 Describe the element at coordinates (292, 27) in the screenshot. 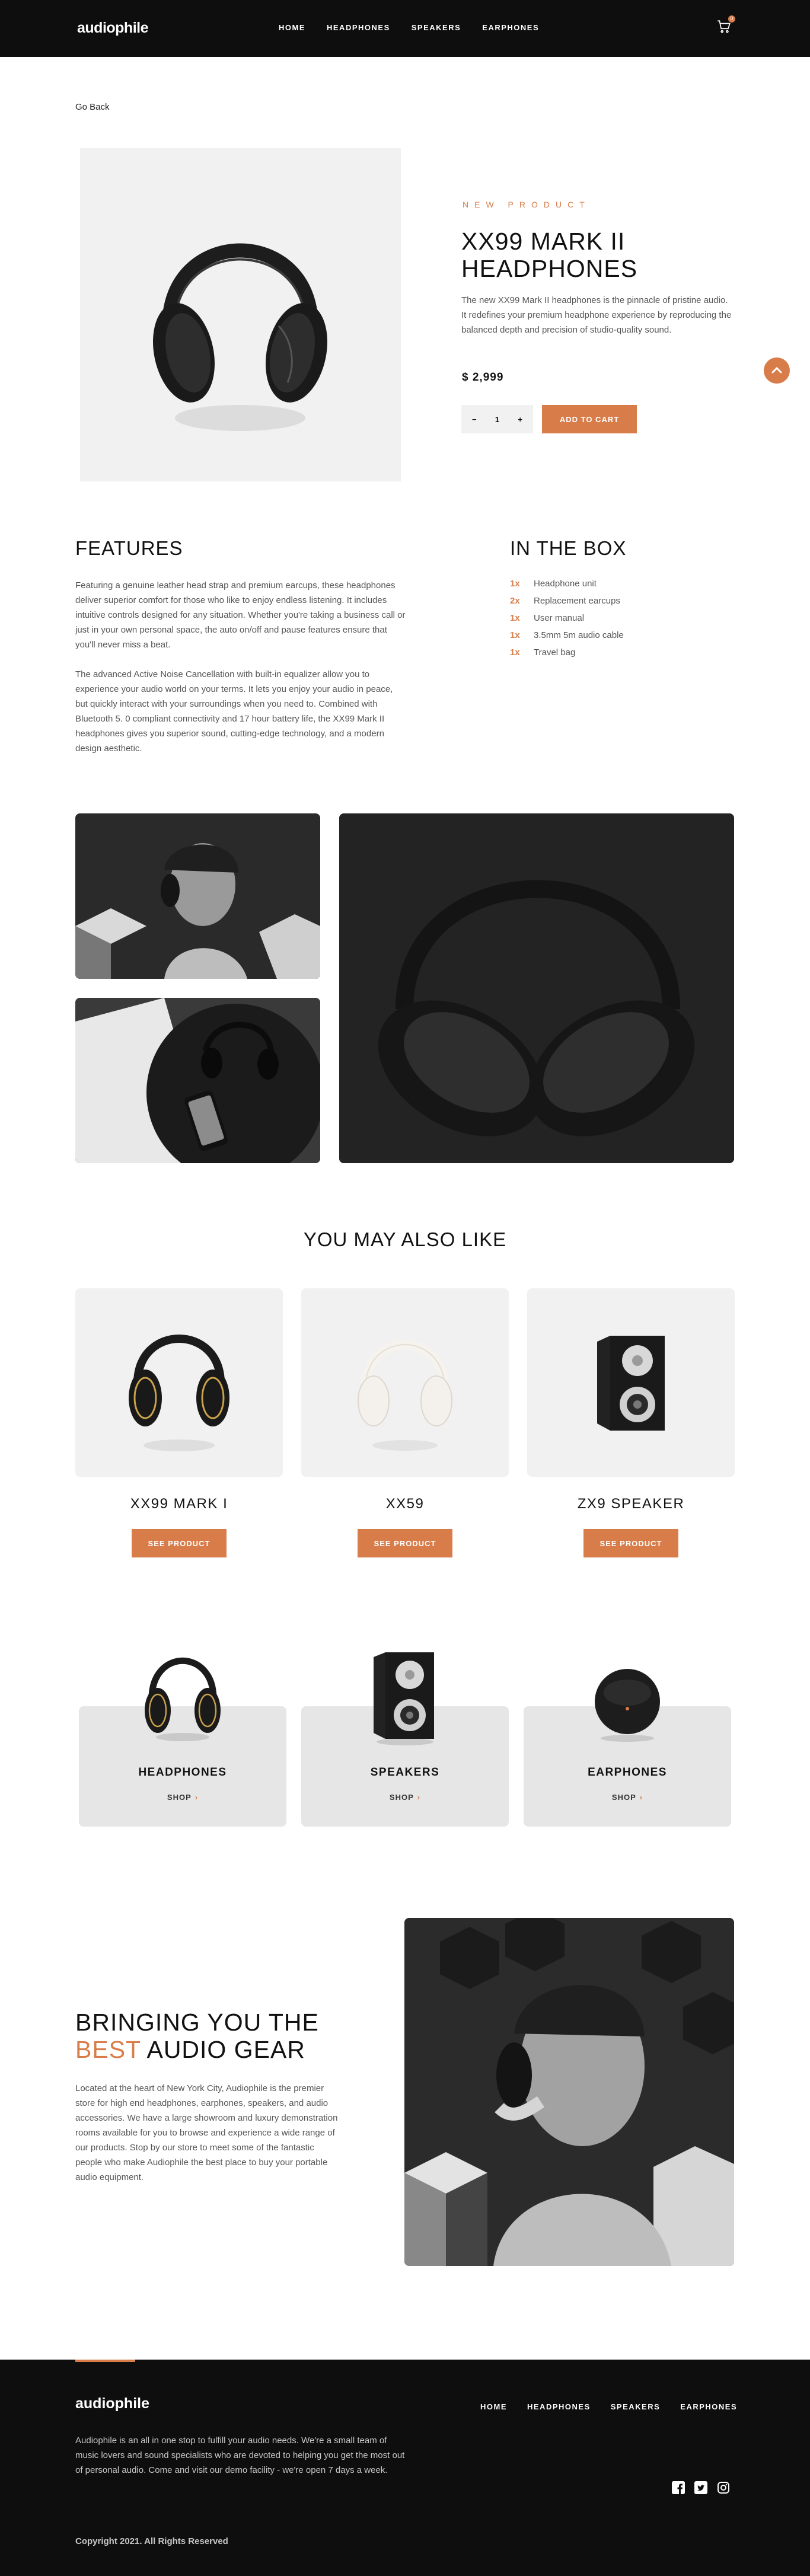

I see `nav-home: HOME` at that location.